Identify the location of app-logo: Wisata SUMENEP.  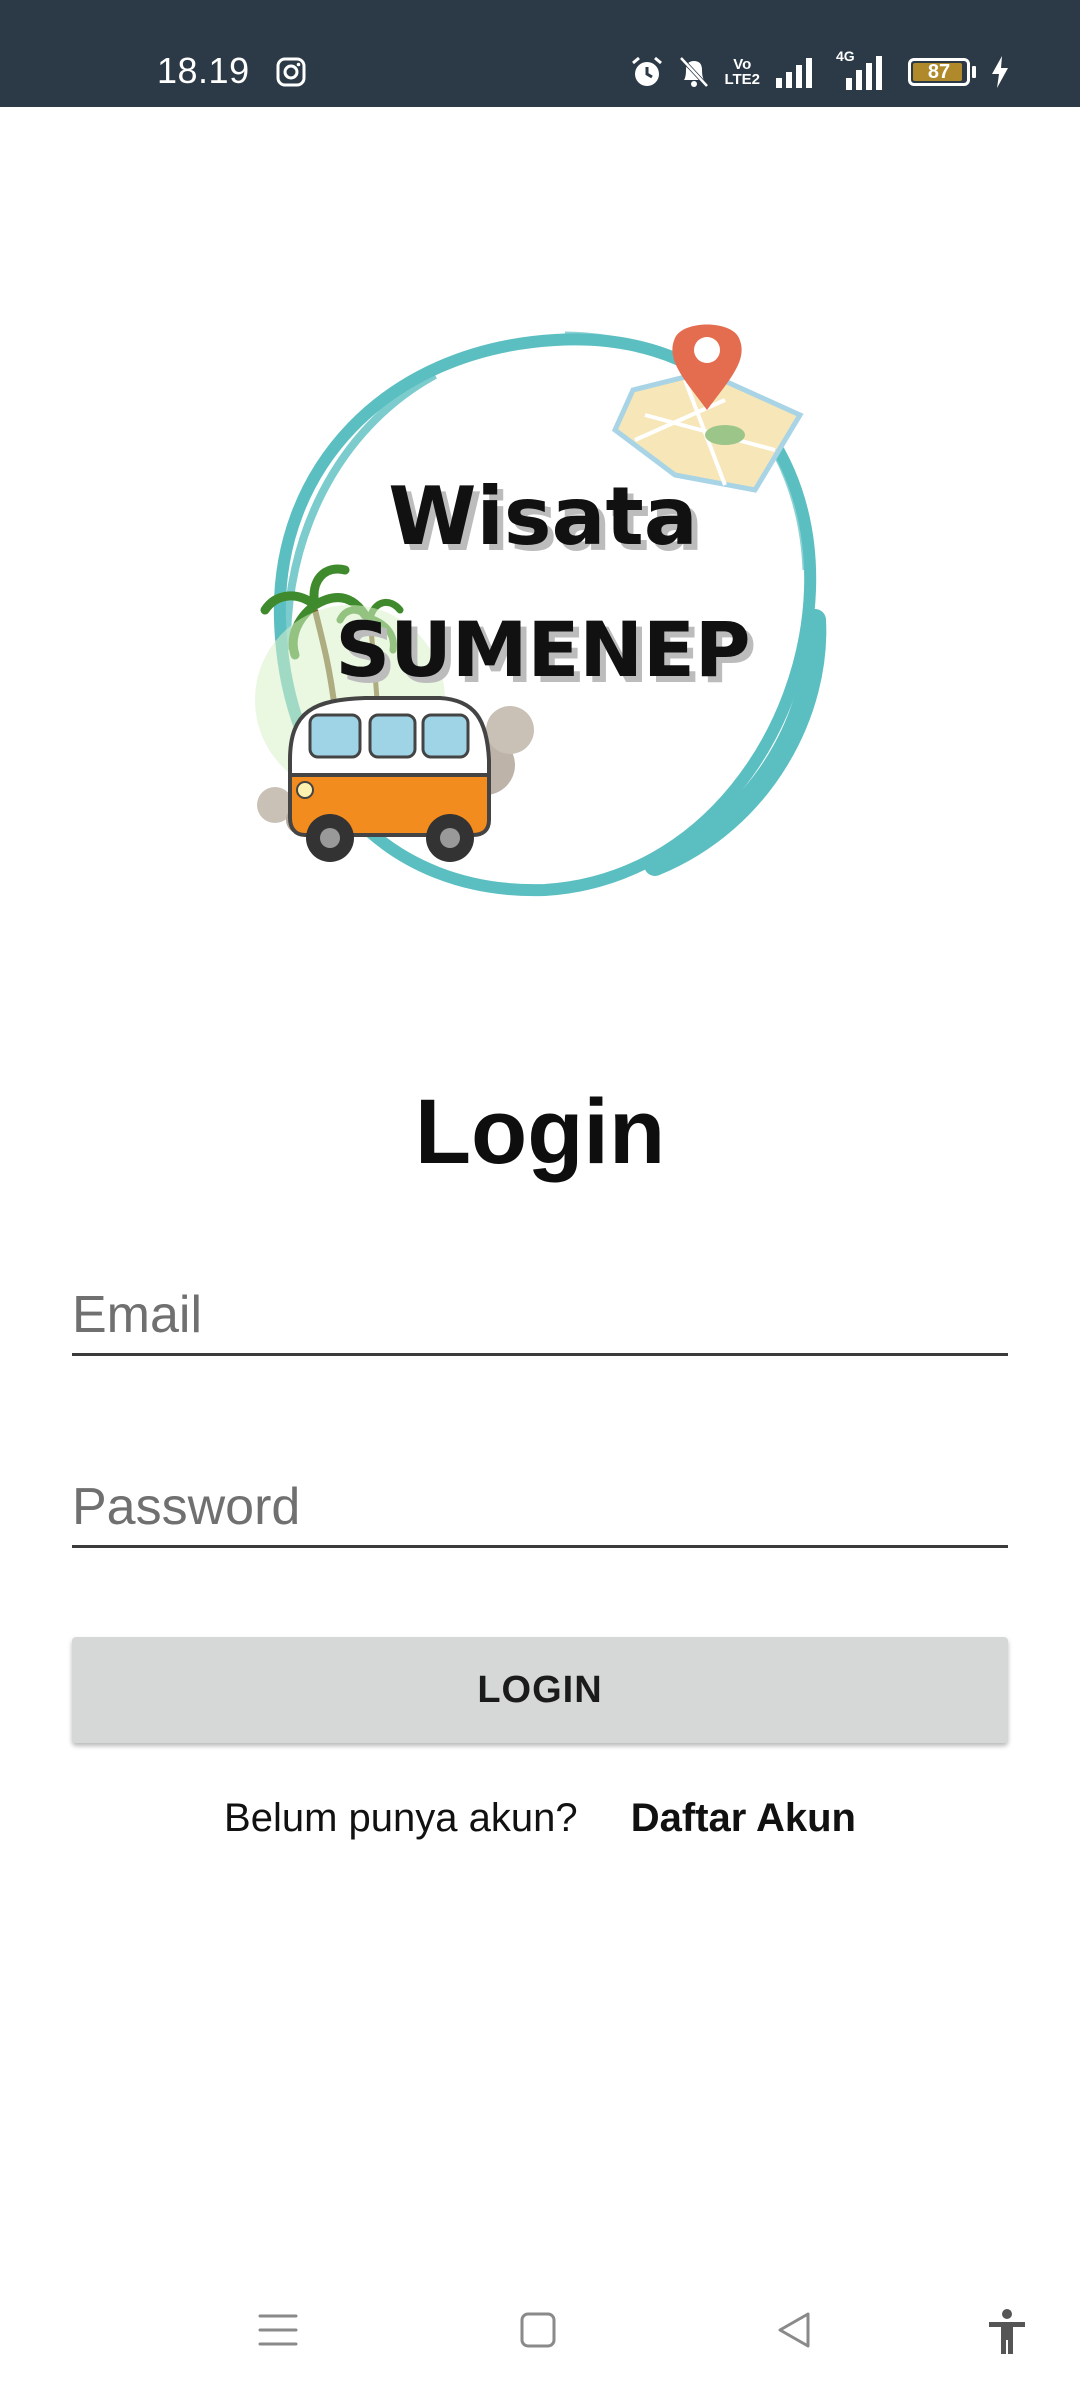
(555, 610).